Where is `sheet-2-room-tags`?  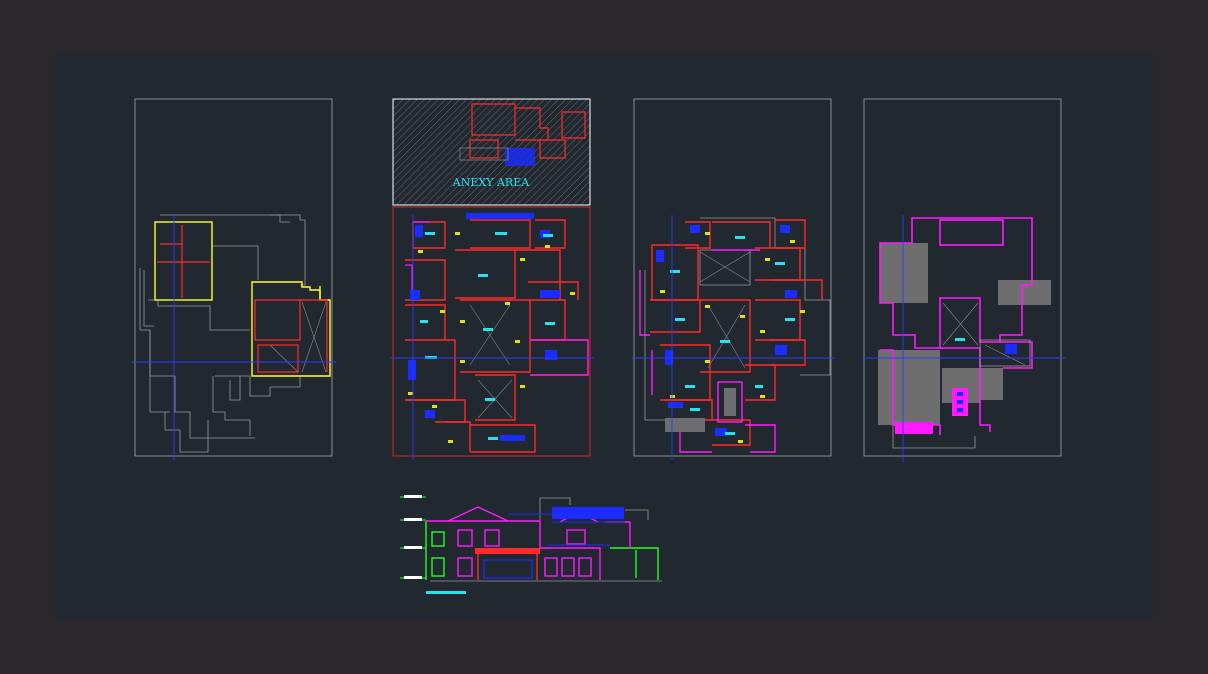 sheet-2-room-tags is located at coordinates (487, 336).